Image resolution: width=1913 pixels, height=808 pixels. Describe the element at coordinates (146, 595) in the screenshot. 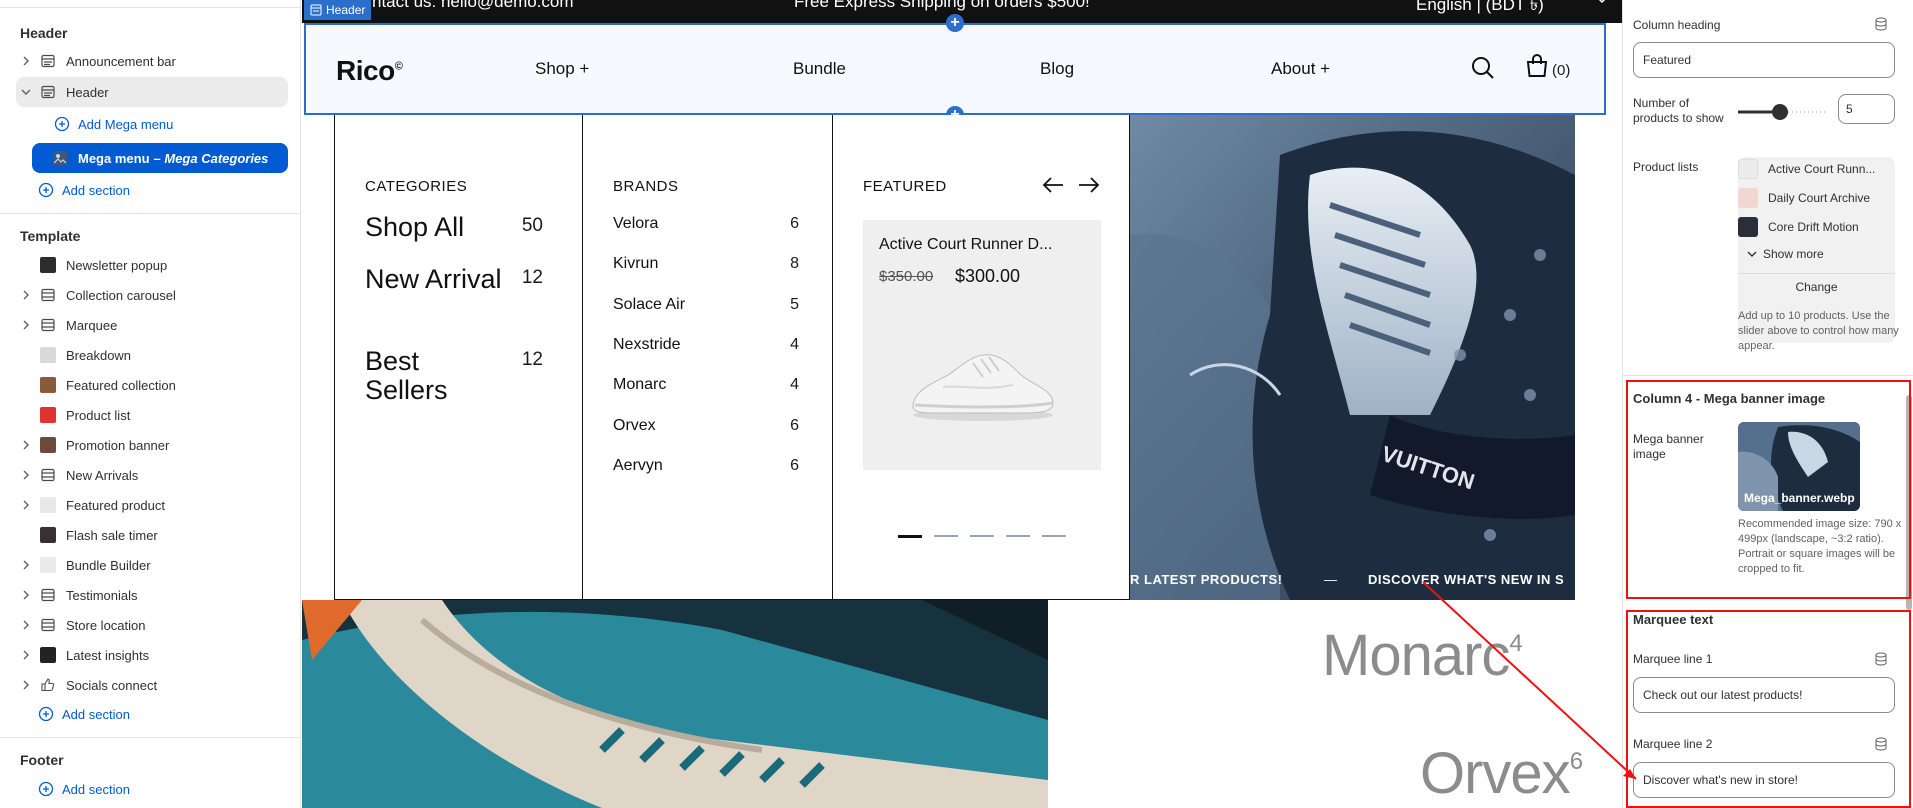

I see `sidebar-item-testimonials: Testimonials` at that location.